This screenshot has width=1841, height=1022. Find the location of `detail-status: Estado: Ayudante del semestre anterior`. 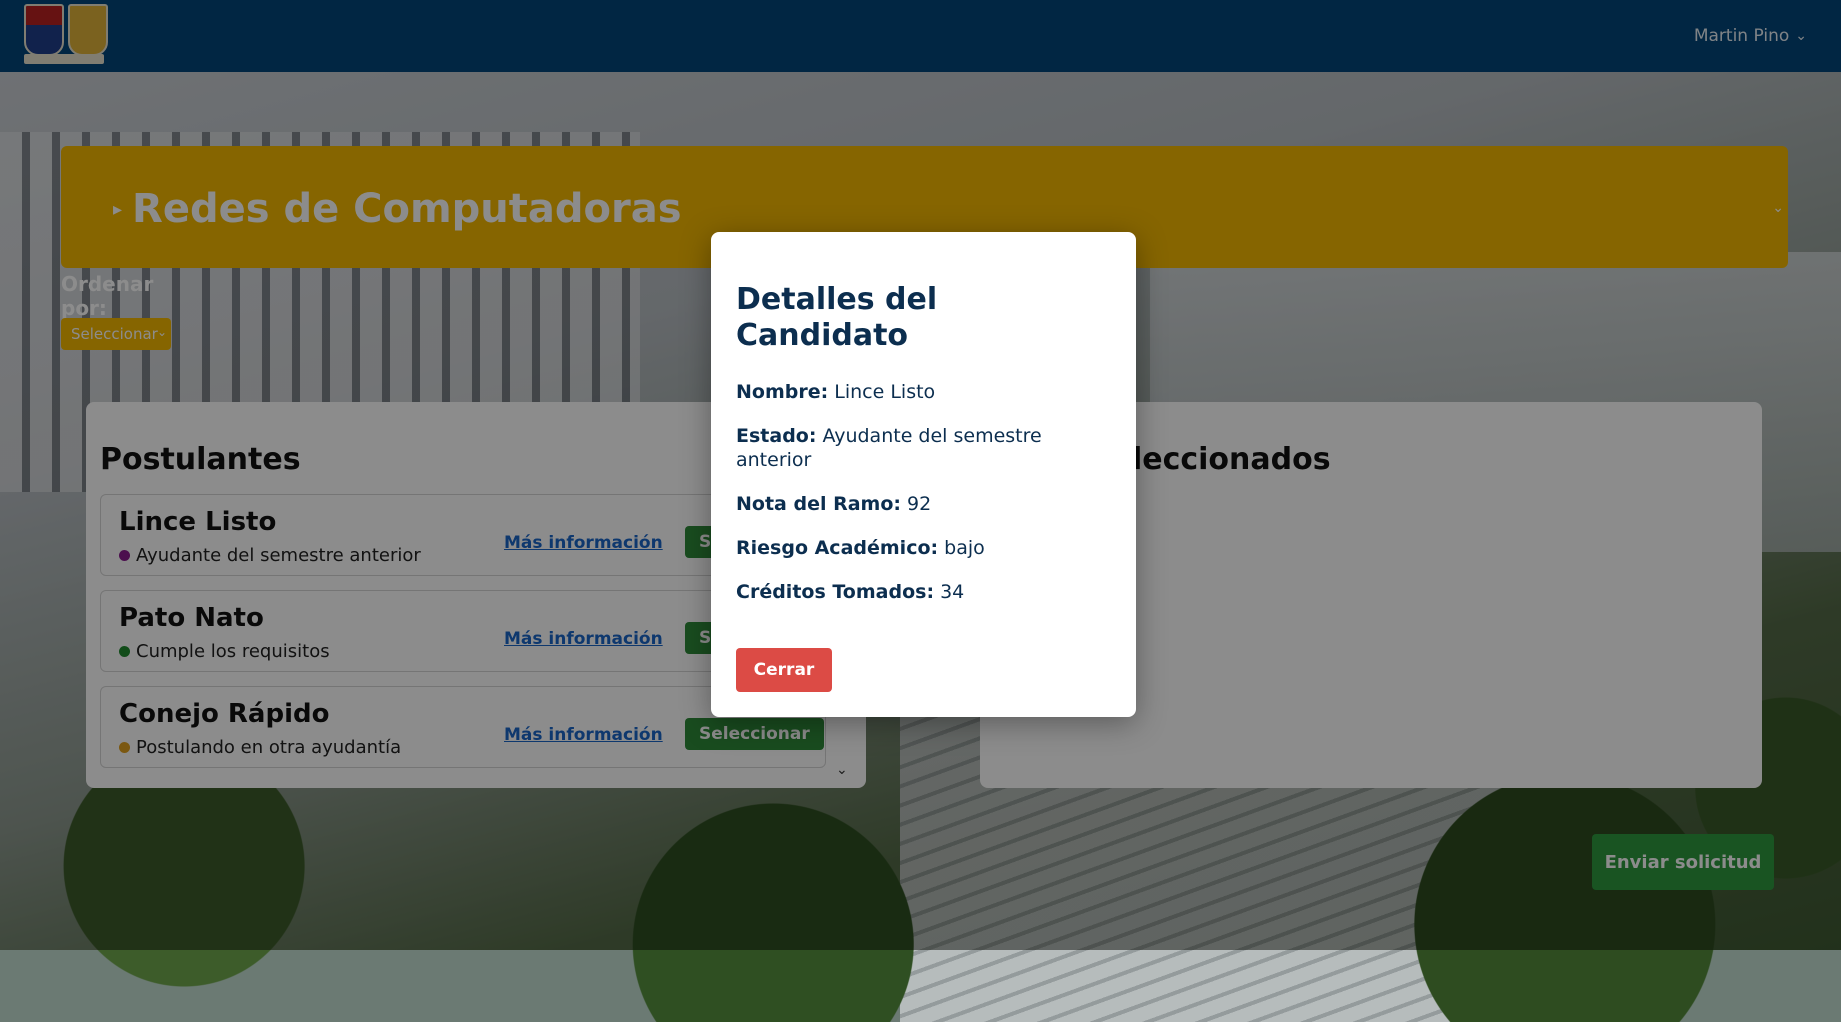

detail-status: Estado: Ayudante del semestre anterior is located at coordinates (926, 448).